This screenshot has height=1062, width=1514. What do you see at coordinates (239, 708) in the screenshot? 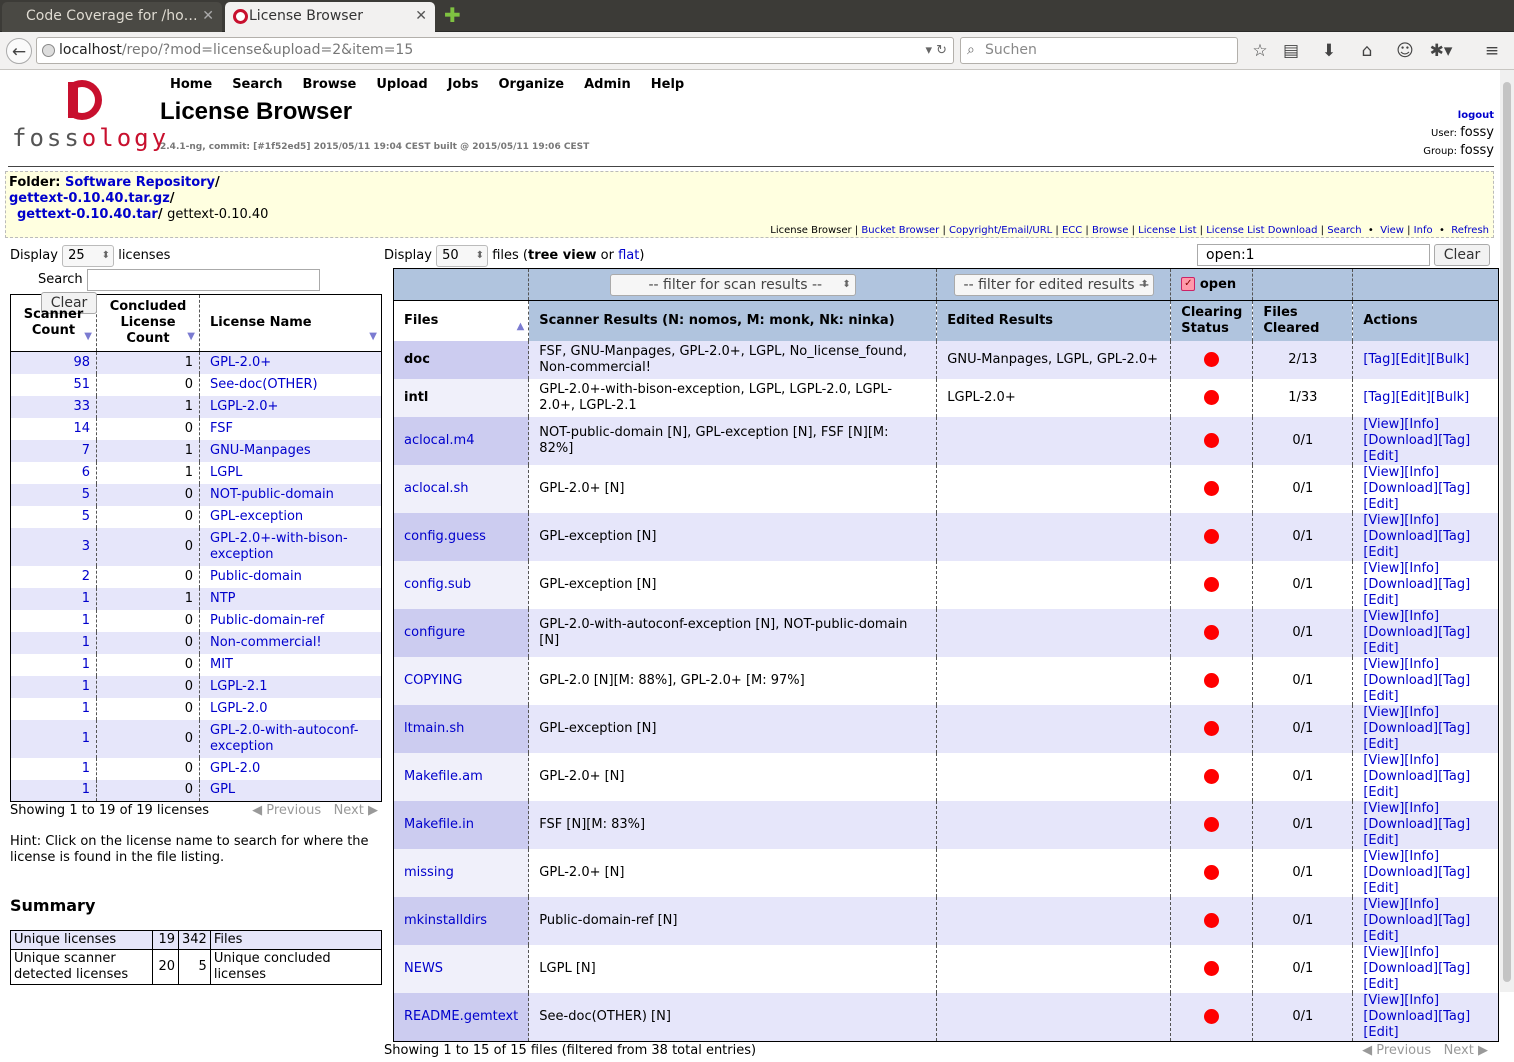
I see `license-name-link: LGPL-2.0` at bounding box center [239, 708].